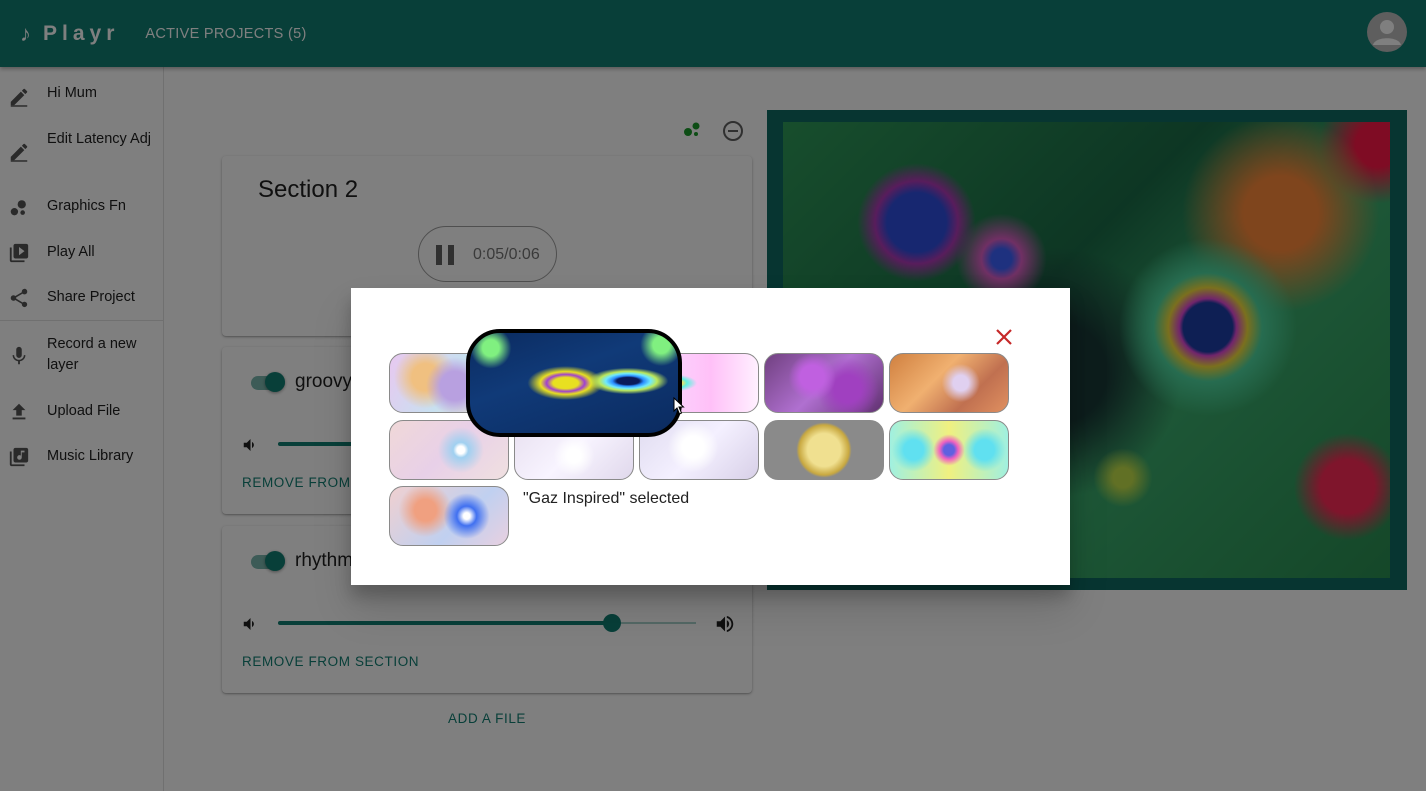 The width and height of the screenshot is (1426, 791). I want to click on selection-status: "Gaz Inspired" selected, so click(606, 498).